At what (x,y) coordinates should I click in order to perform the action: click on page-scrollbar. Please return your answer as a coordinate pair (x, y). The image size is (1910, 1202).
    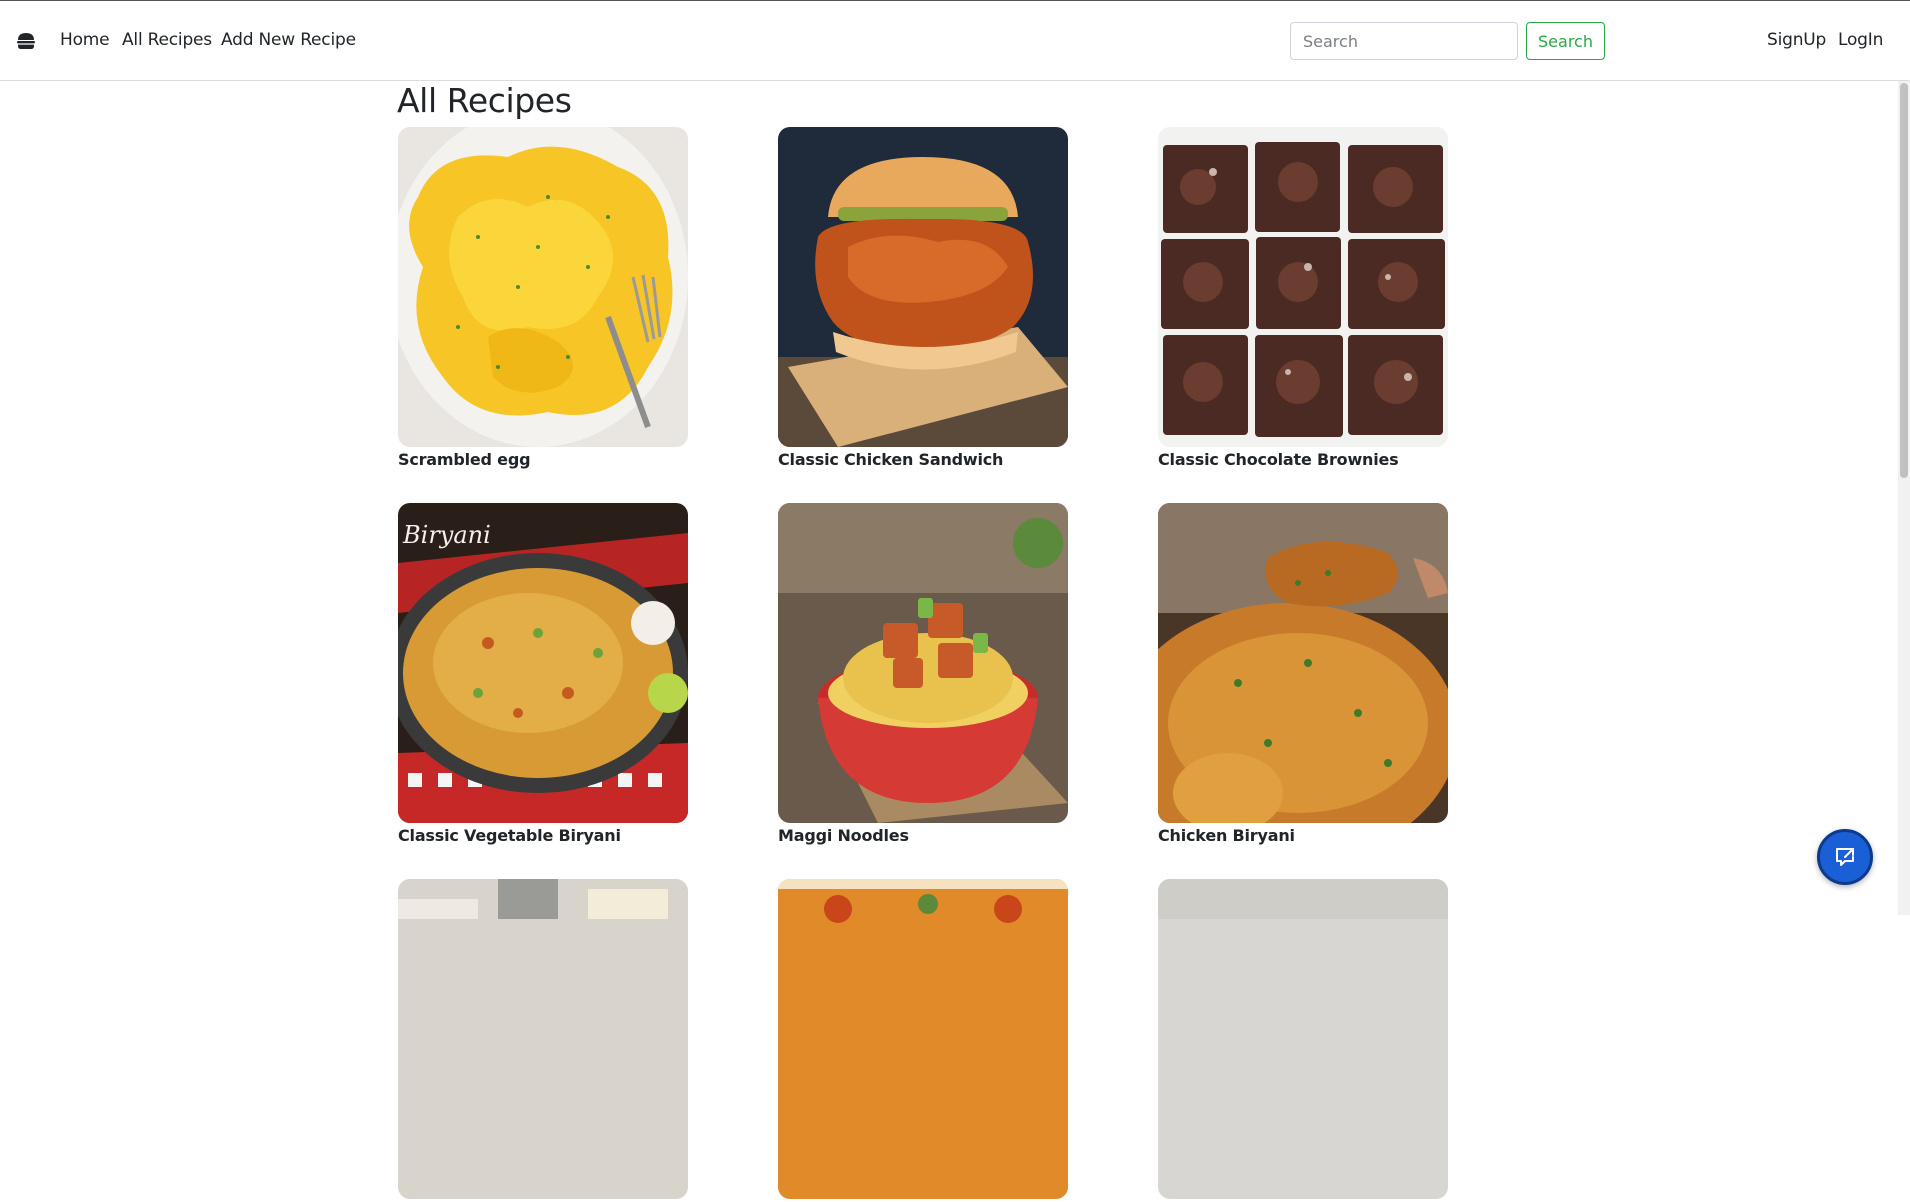
    Looking at the image, I should click on (1904, 498).